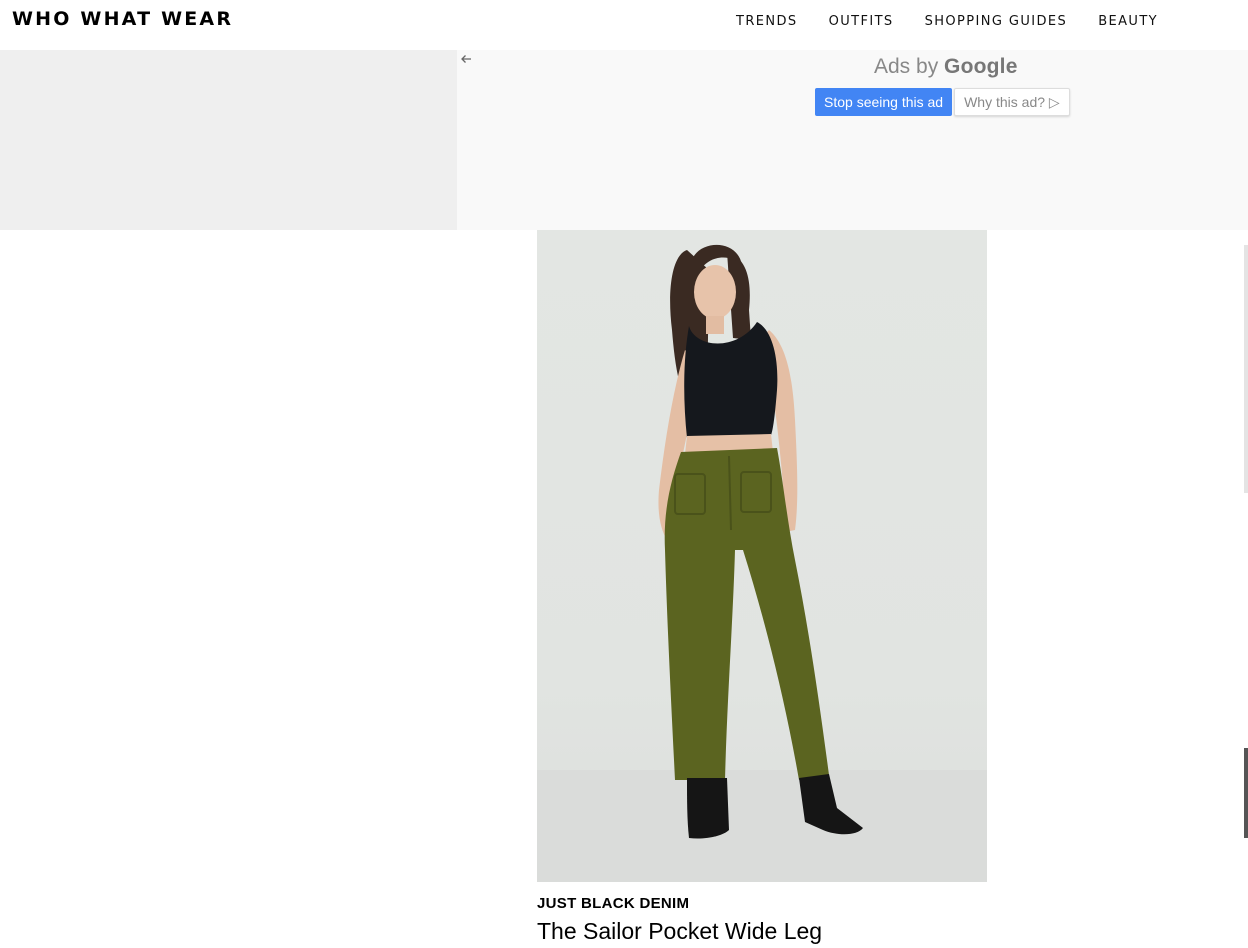 The image size is (1248, 948). I want to click on ad-feedback-buttons: Stop seeing this ad Why this ad? ▷, so click(942, 102).